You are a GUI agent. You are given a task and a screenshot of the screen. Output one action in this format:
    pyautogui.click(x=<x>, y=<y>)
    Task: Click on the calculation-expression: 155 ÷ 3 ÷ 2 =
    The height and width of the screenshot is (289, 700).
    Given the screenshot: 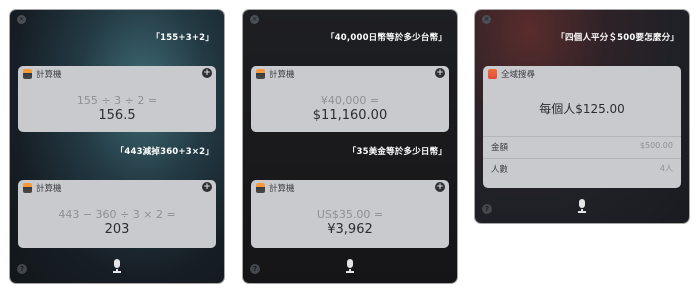 What is the action you would take?
    pyautogui.click(x=117, y=100)
    